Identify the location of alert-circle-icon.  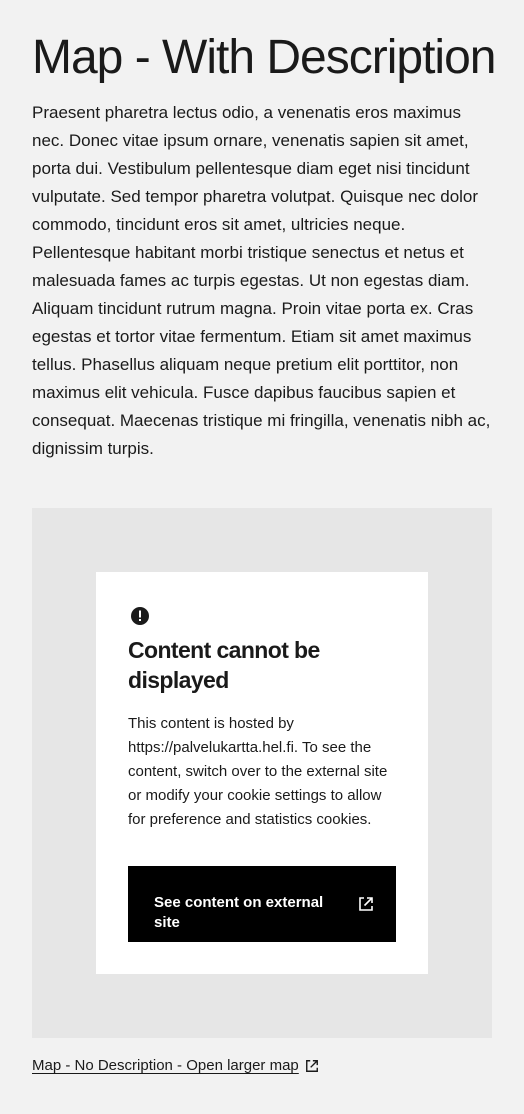
(140, 616).